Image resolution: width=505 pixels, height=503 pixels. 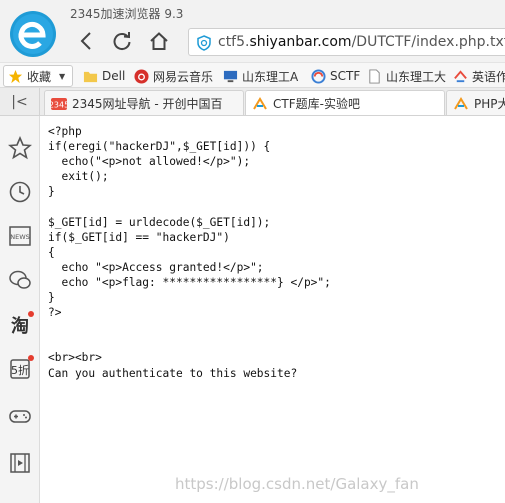 I want to click on svg-text: 2345, so click(x=59, y=104).